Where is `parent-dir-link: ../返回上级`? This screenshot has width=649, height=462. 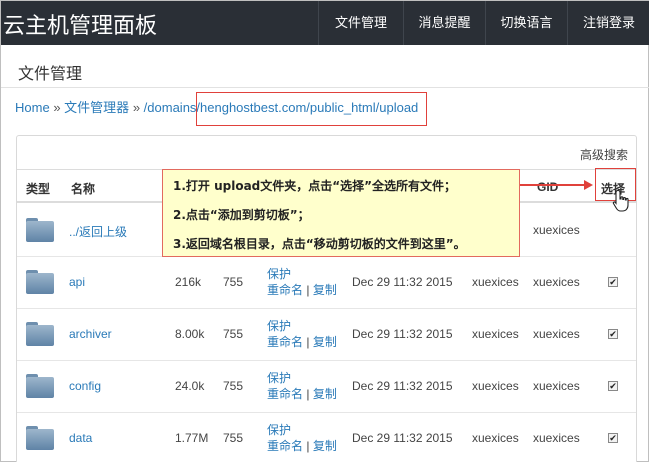
parent-dir-link: ../返回上级 is located at coordinates (98, 231).